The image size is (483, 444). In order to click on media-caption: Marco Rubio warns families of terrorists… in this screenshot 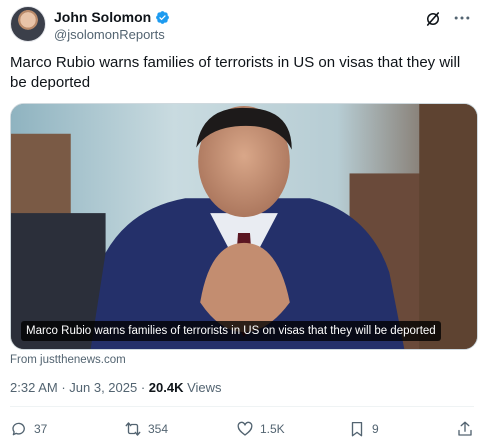, I will do `click(231, 331)`.